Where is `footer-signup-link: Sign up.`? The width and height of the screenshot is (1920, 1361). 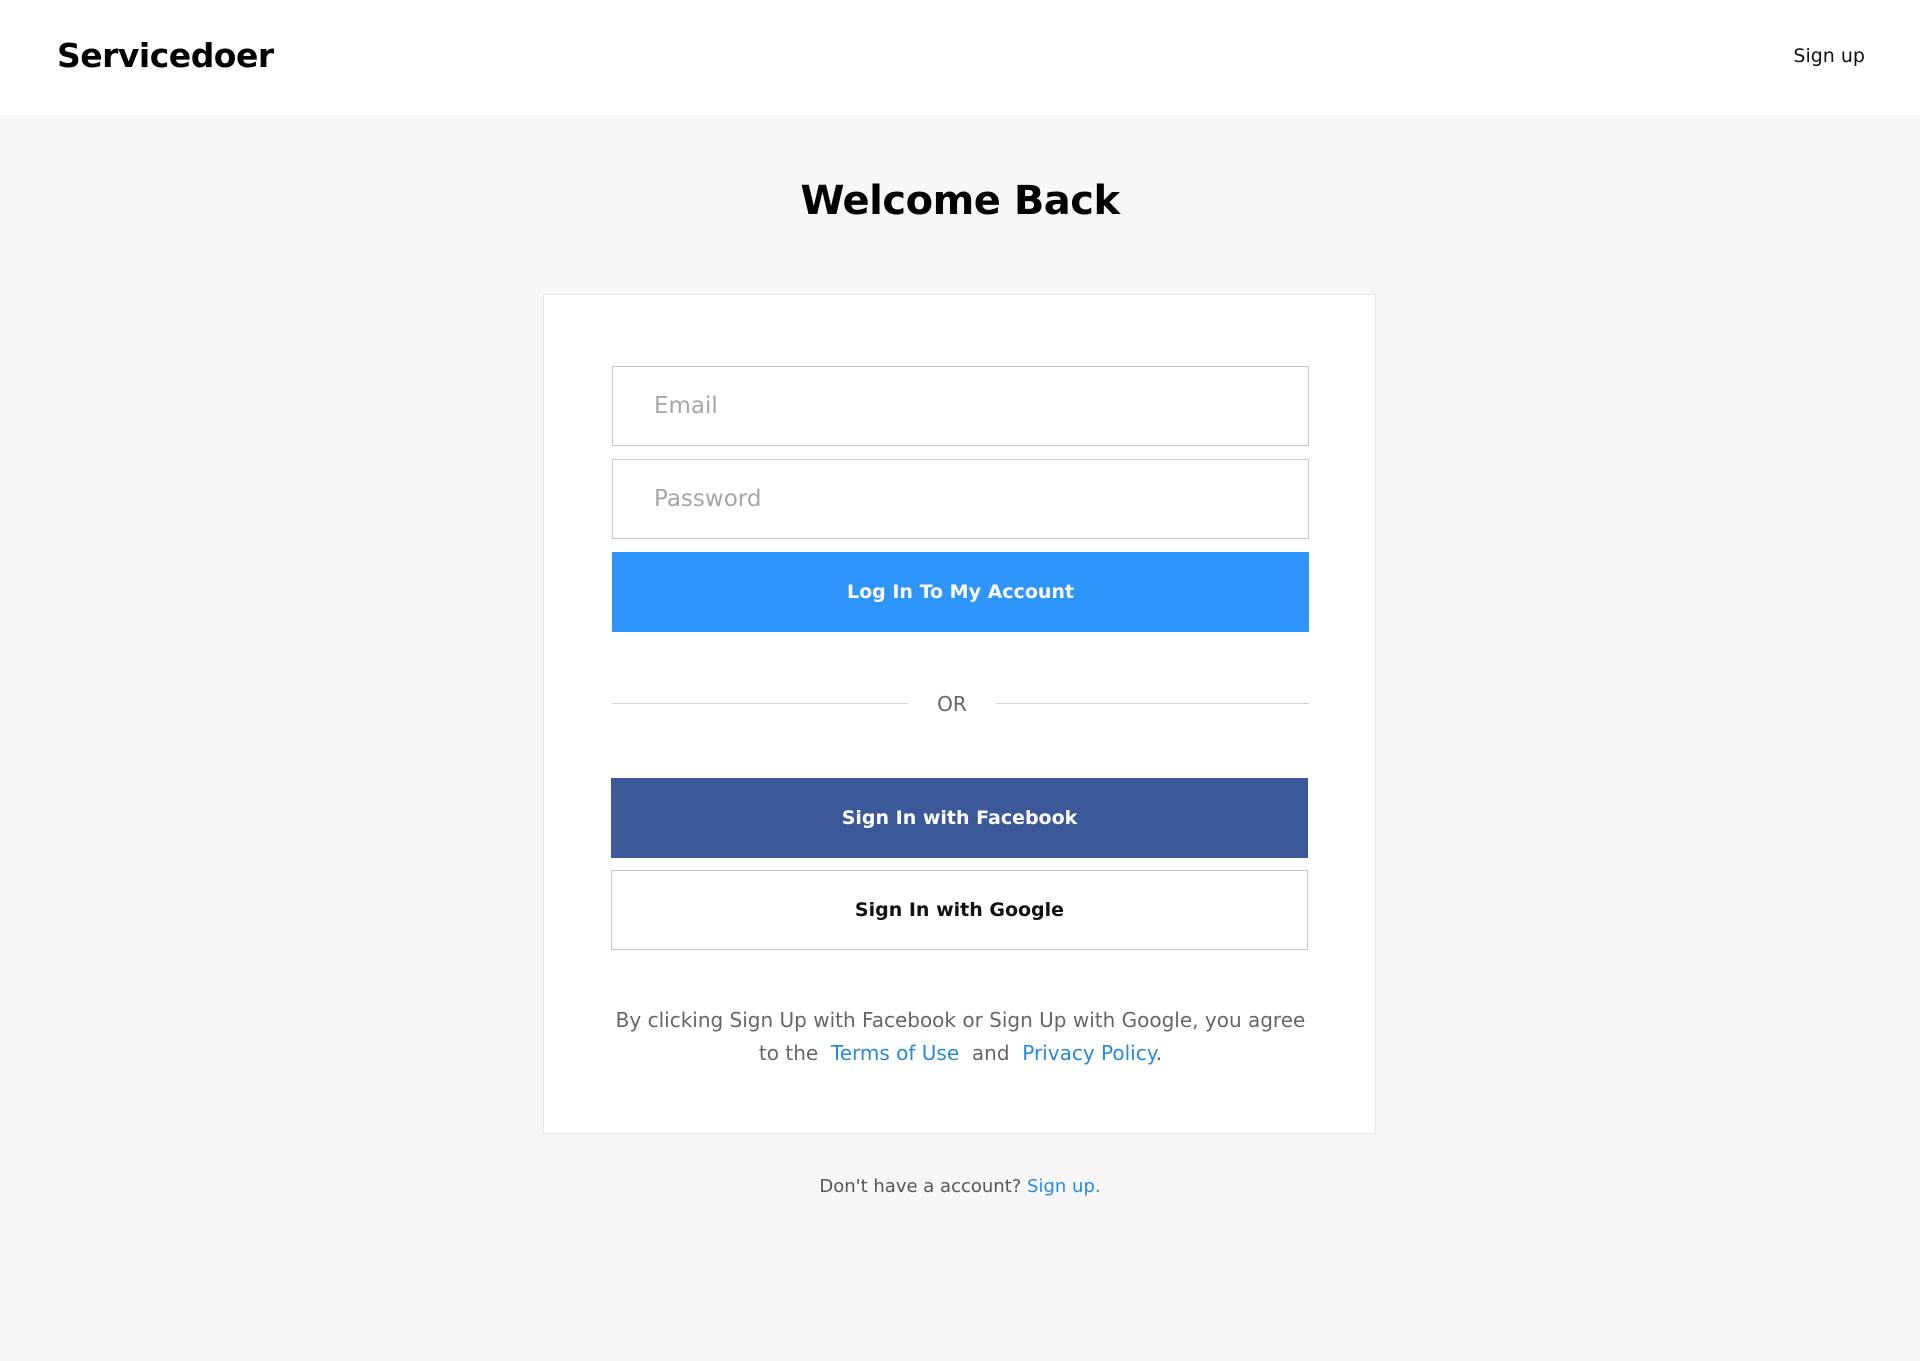 footer-signup-link: Sign up. is located at coordinates (1064, 1186).